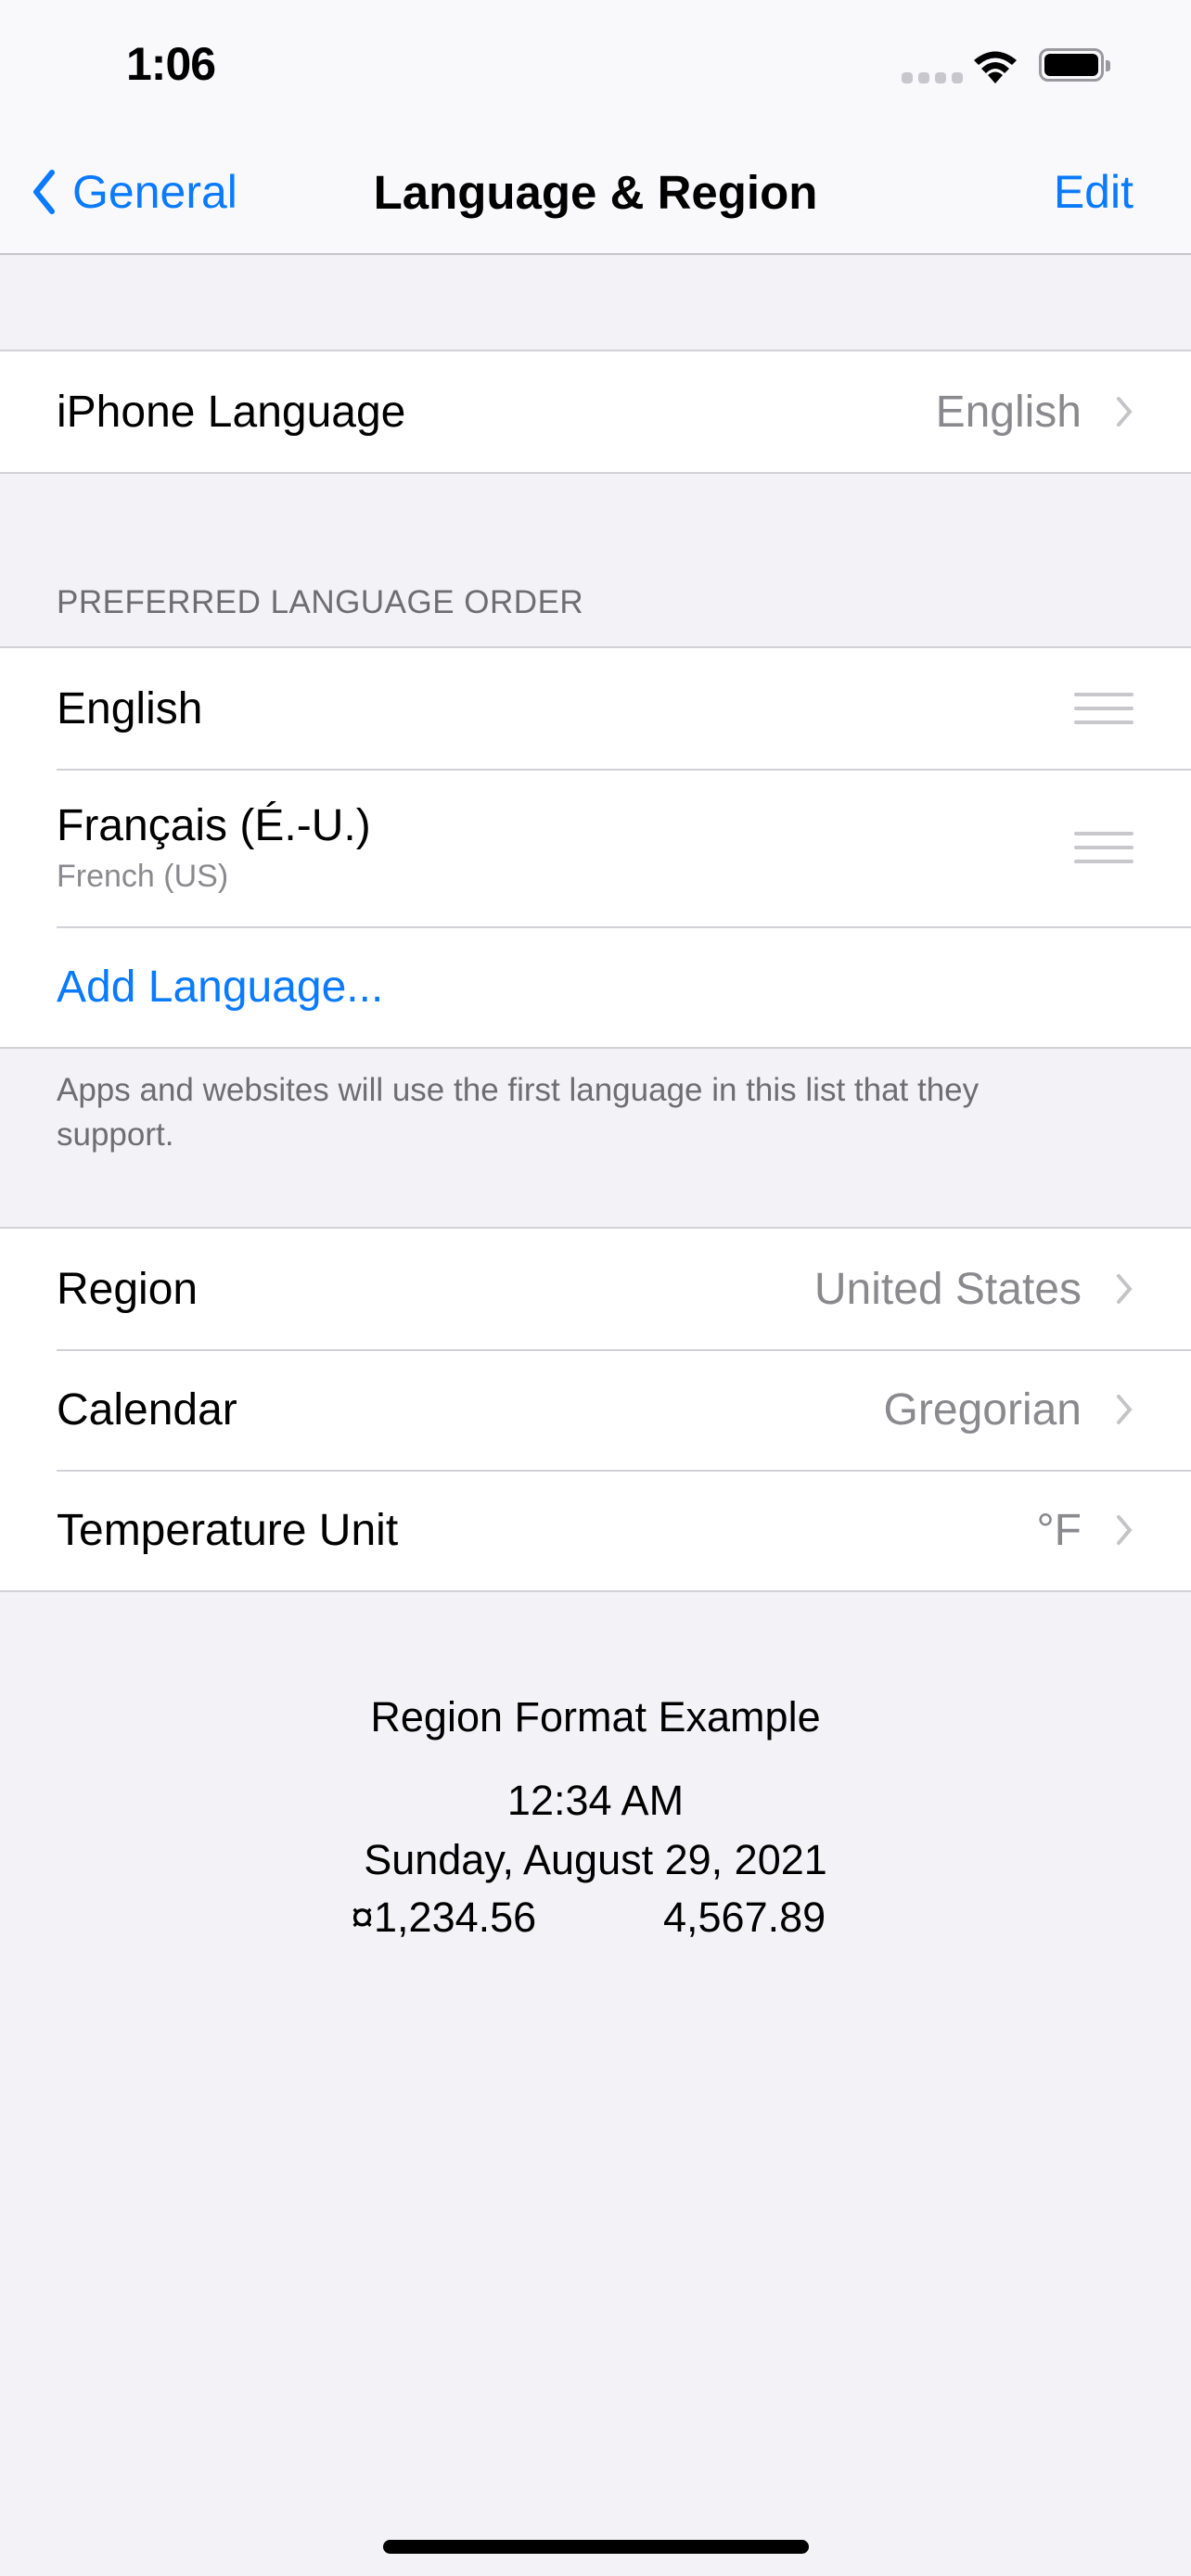  I want to click on iphone-language-row: iPhone Language English, so click(595, 411).